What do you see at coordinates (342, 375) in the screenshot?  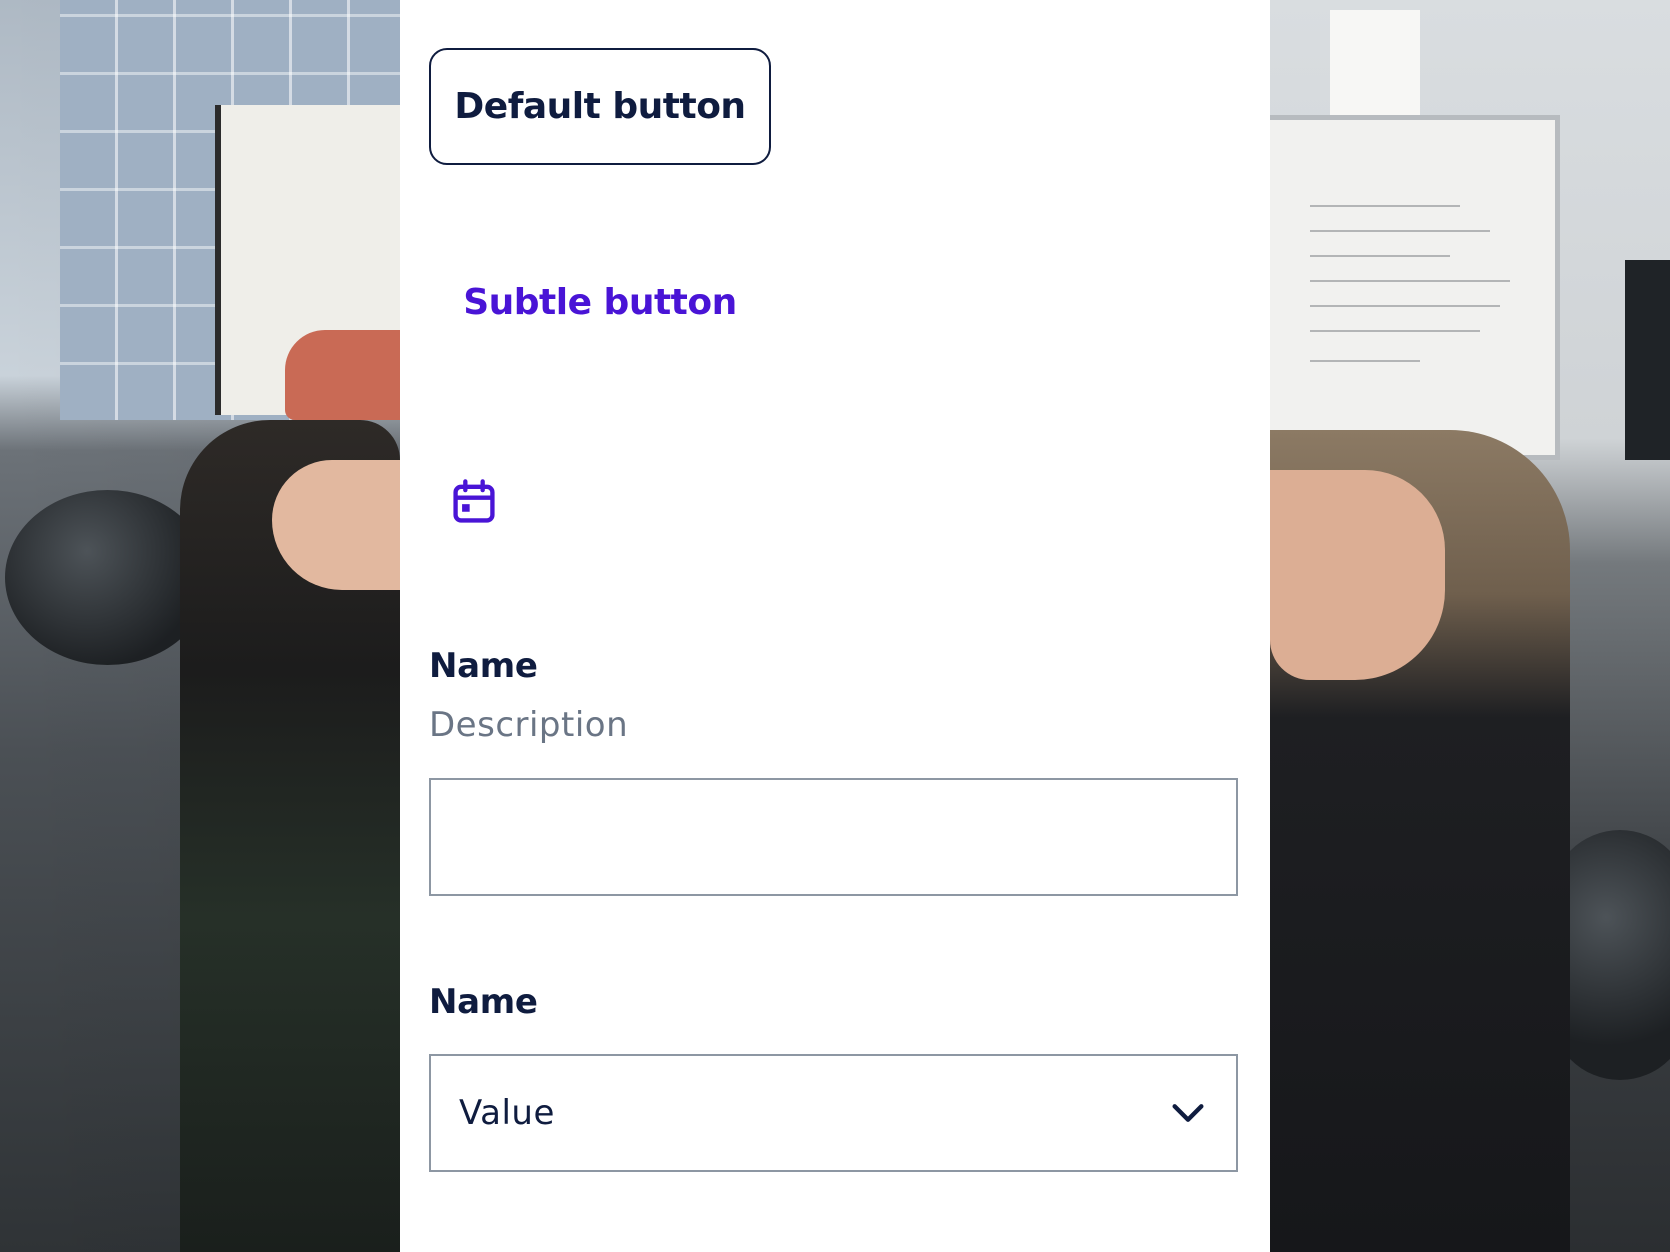 I see `person-arm` at bounding box center [342, 375].